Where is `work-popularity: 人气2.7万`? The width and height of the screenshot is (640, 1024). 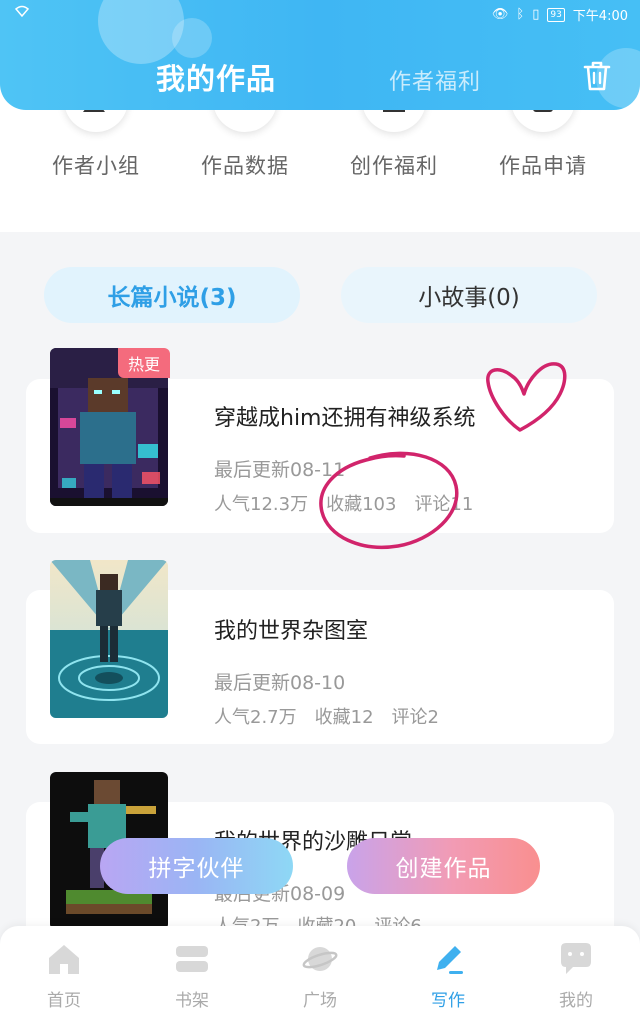 work-popularity: 人气2.7万 is located at coordinates (255, 717).